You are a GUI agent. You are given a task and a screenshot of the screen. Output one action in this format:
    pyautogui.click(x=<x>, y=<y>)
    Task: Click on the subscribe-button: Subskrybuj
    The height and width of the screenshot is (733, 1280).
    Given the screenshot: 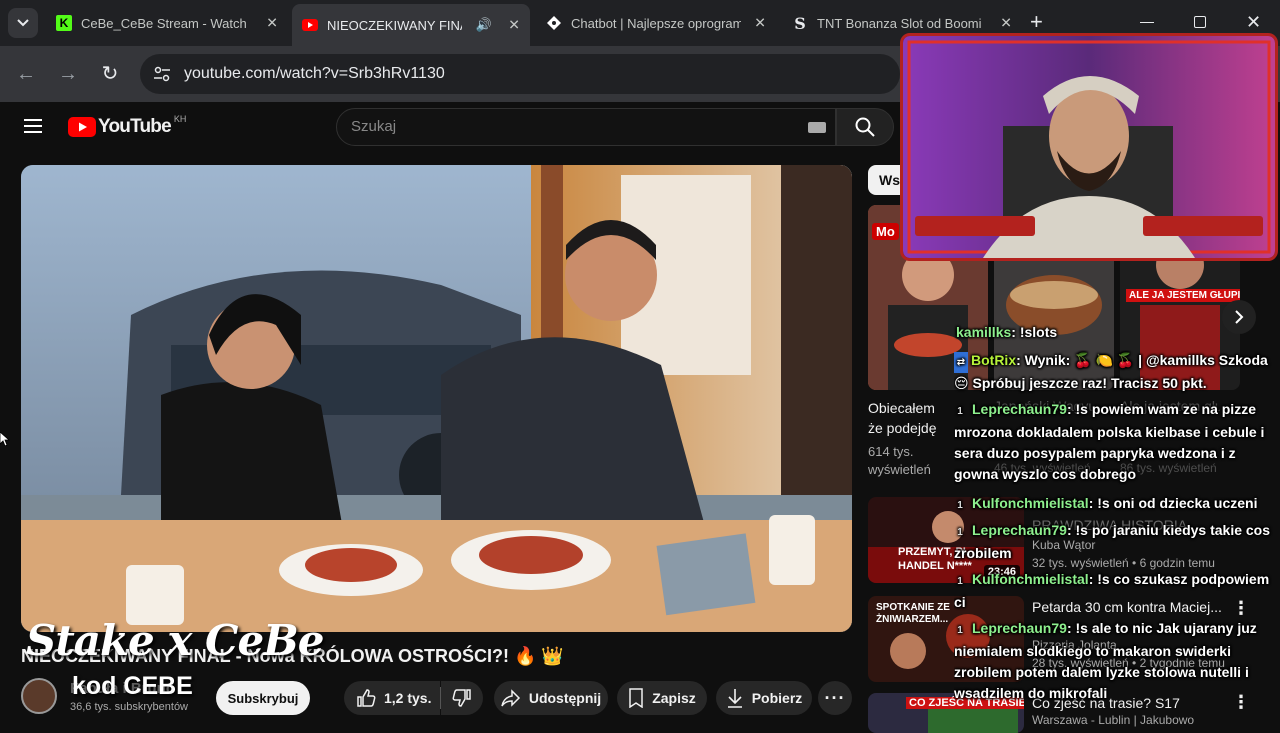 What is the action you would take?
    pyautogui.click(x=263, y=698)
    